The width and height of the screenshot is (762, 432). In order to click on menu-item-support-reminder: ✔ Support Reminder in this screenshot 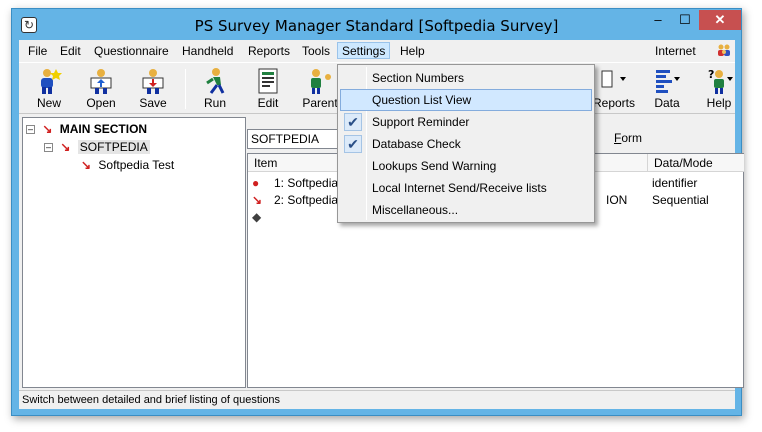, I will do `click(466, 122)`.